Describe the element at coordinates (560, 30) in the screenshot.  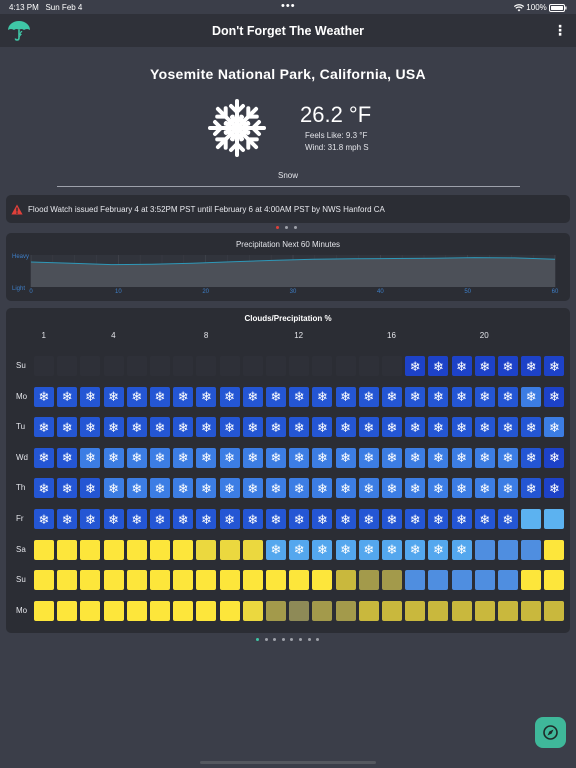
I see `more-vertical-icon: ⋮` at that location.